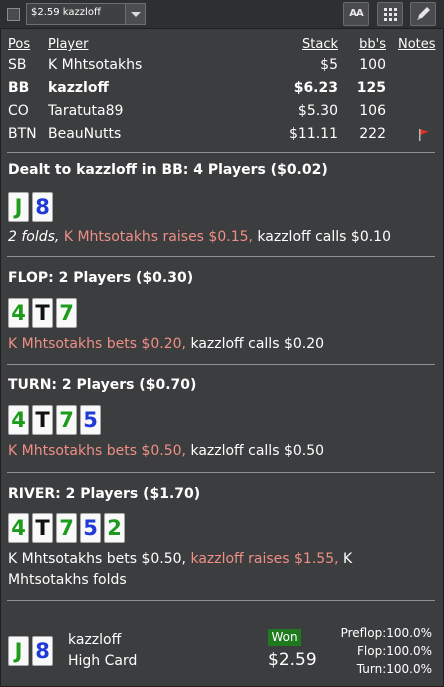  What do you see at coordinates (329, 65) in the screenshot?
I see `player-stack: $5` at bounding box center [329, 65].